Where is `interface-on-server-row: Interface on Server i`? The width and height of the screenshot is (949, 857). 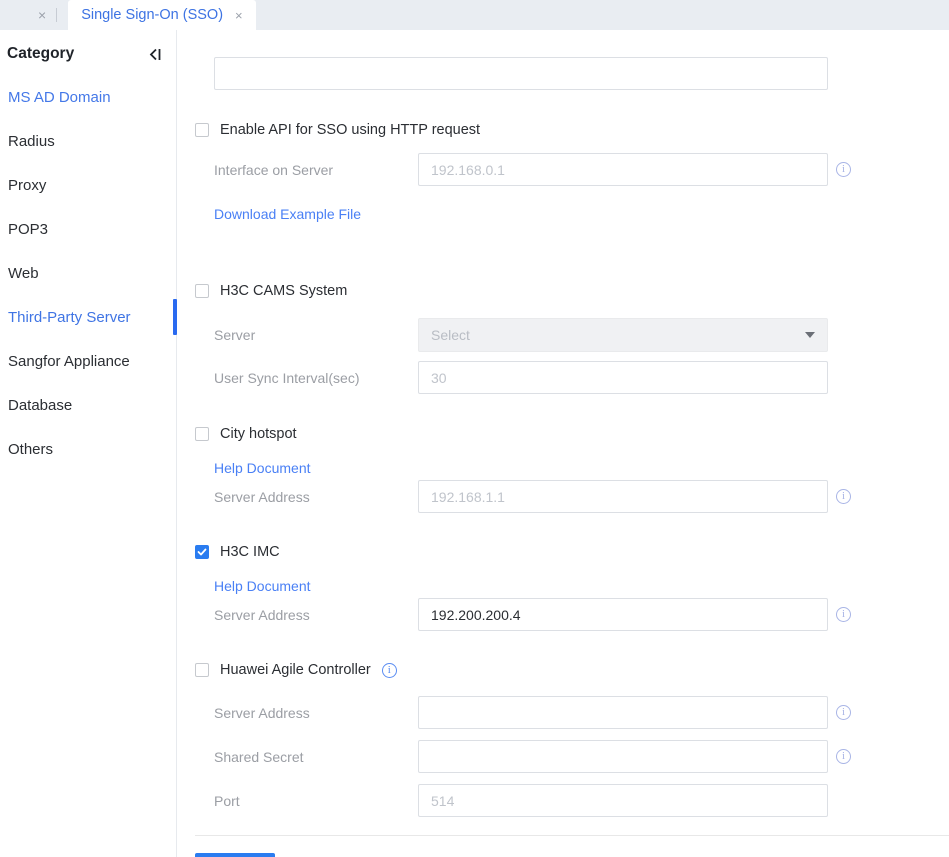 interface-on-server-row: Interface on Server i is located at coordinates (581, 169).